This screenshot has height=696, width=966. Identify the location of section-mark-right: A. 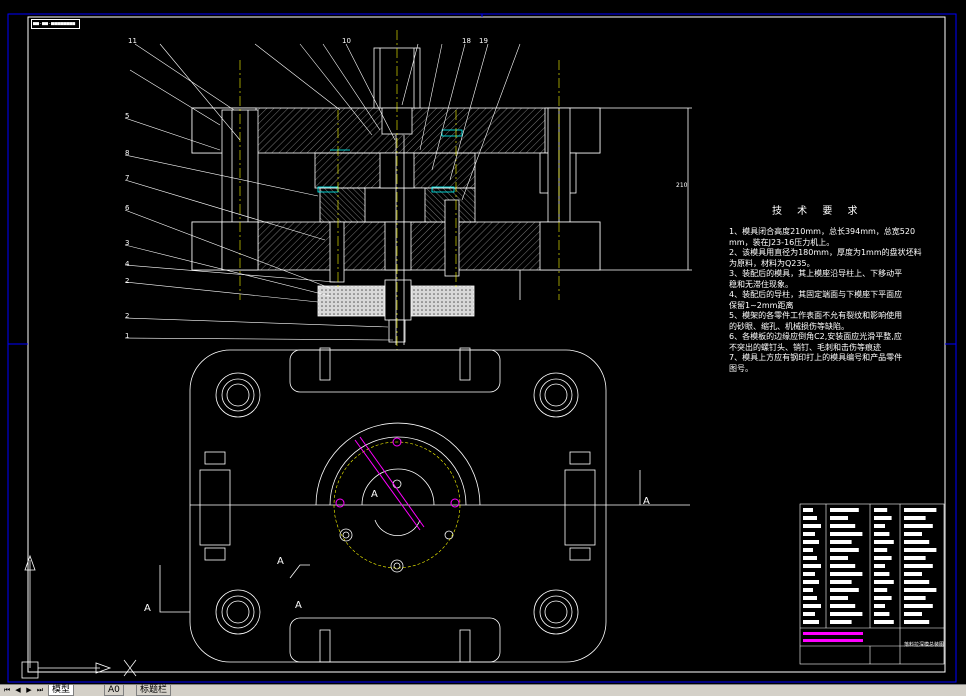
(646, 501).